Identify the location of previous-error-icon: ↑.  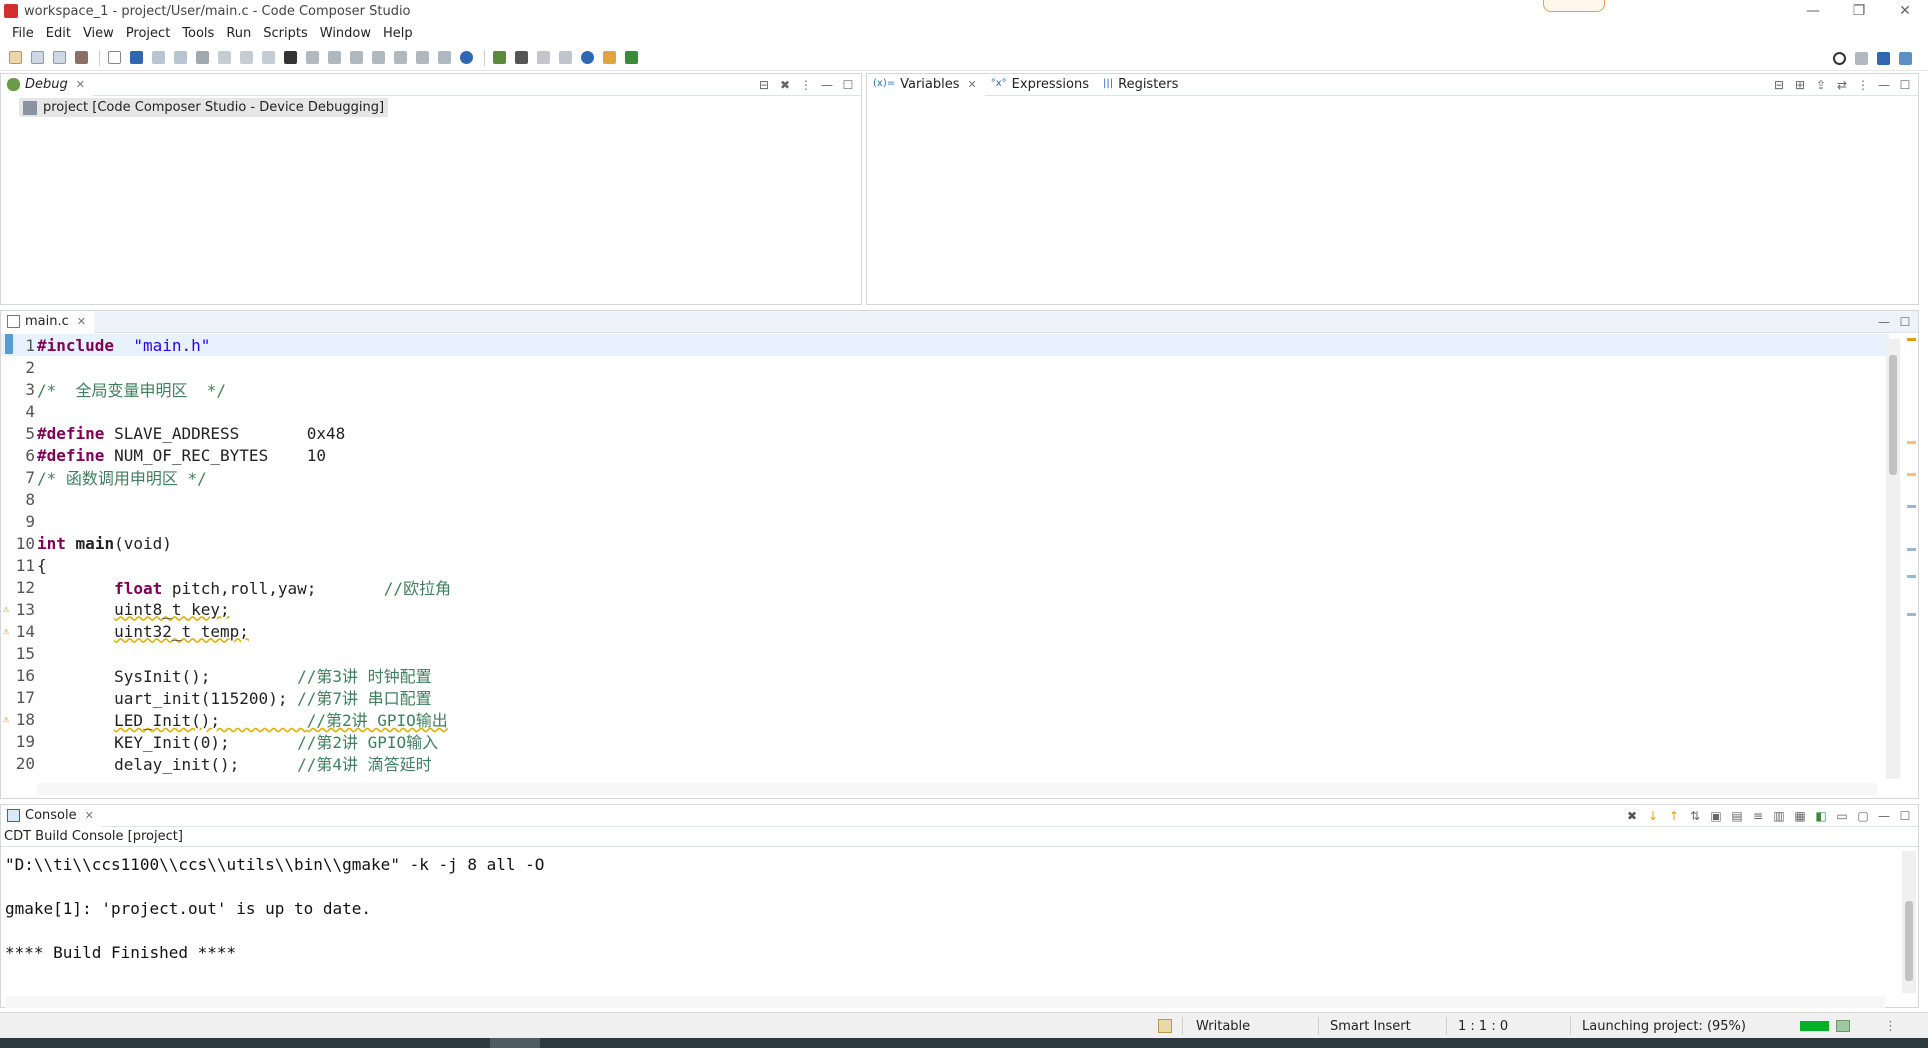
(1674, 816).